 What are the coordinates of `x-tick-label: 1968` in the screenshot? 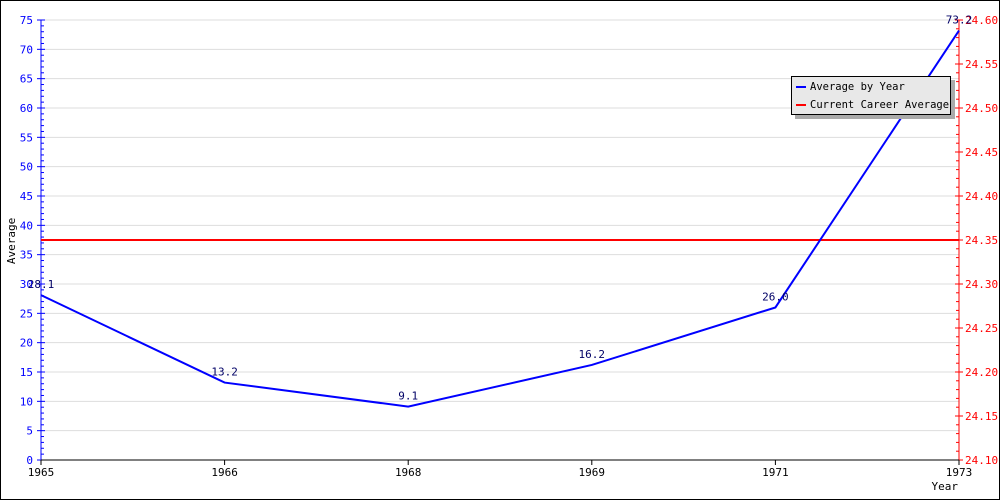 It's located at (408, 472).